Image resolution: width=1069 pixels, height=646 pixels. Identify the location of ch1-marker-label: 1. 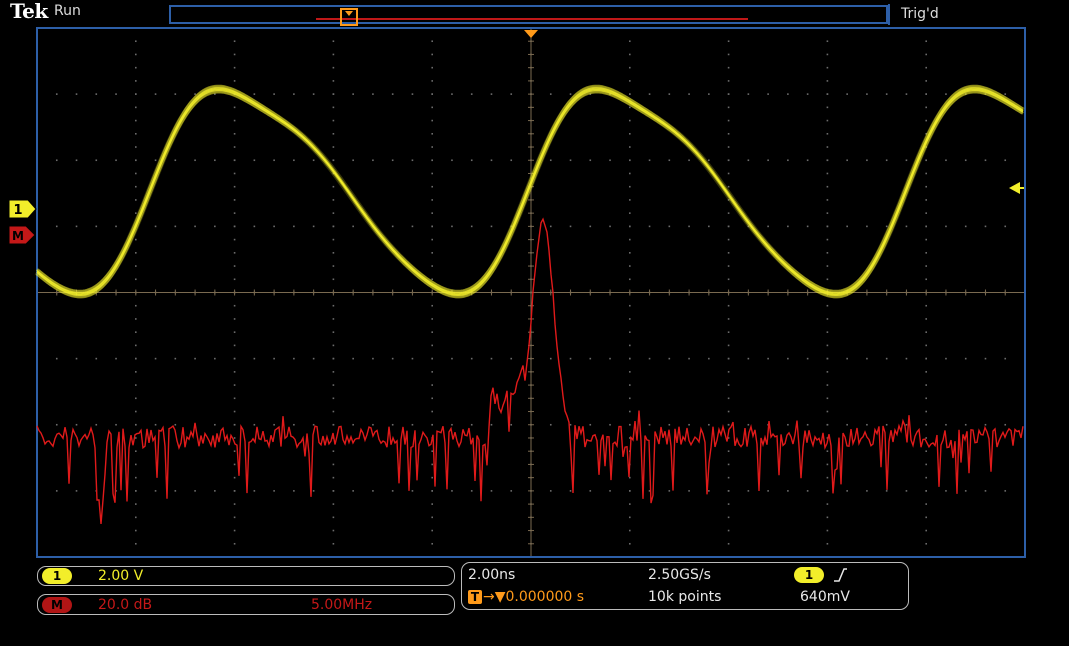
(17, 210).